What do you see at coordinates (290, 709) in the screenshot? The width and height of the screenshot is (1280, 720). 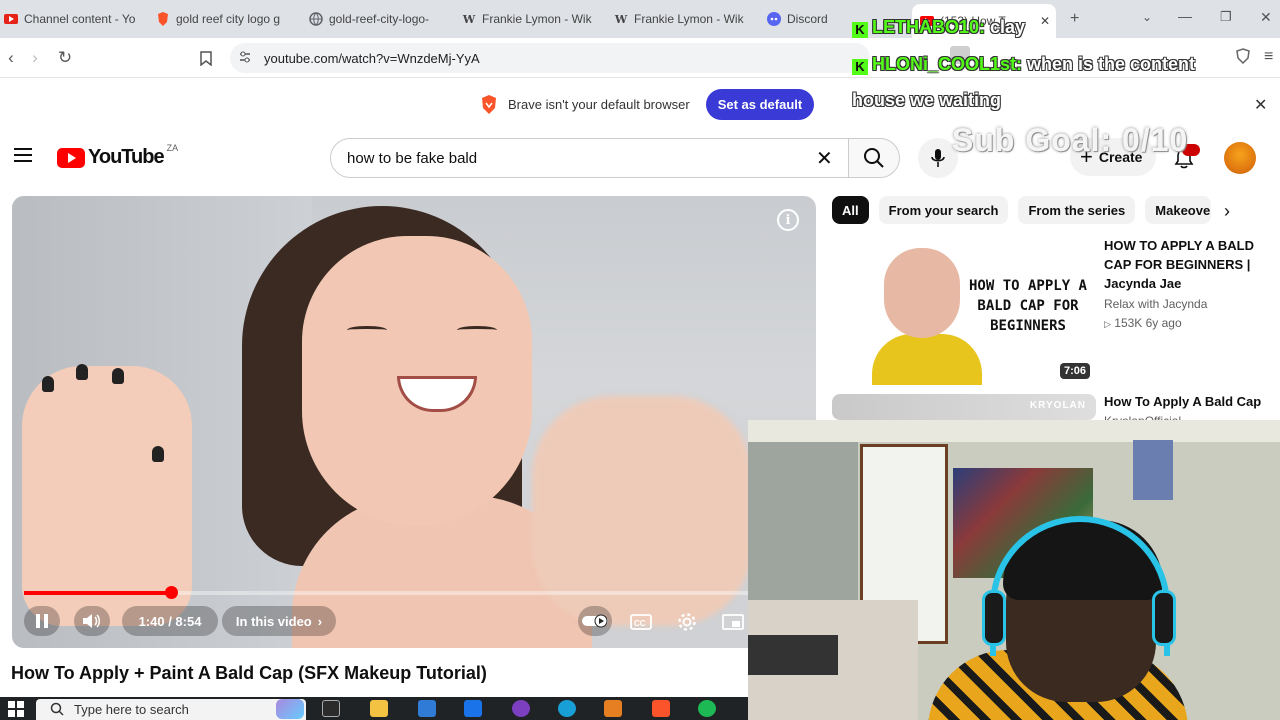 I see `search-highlight-icon` at bounding box center [290, 709].